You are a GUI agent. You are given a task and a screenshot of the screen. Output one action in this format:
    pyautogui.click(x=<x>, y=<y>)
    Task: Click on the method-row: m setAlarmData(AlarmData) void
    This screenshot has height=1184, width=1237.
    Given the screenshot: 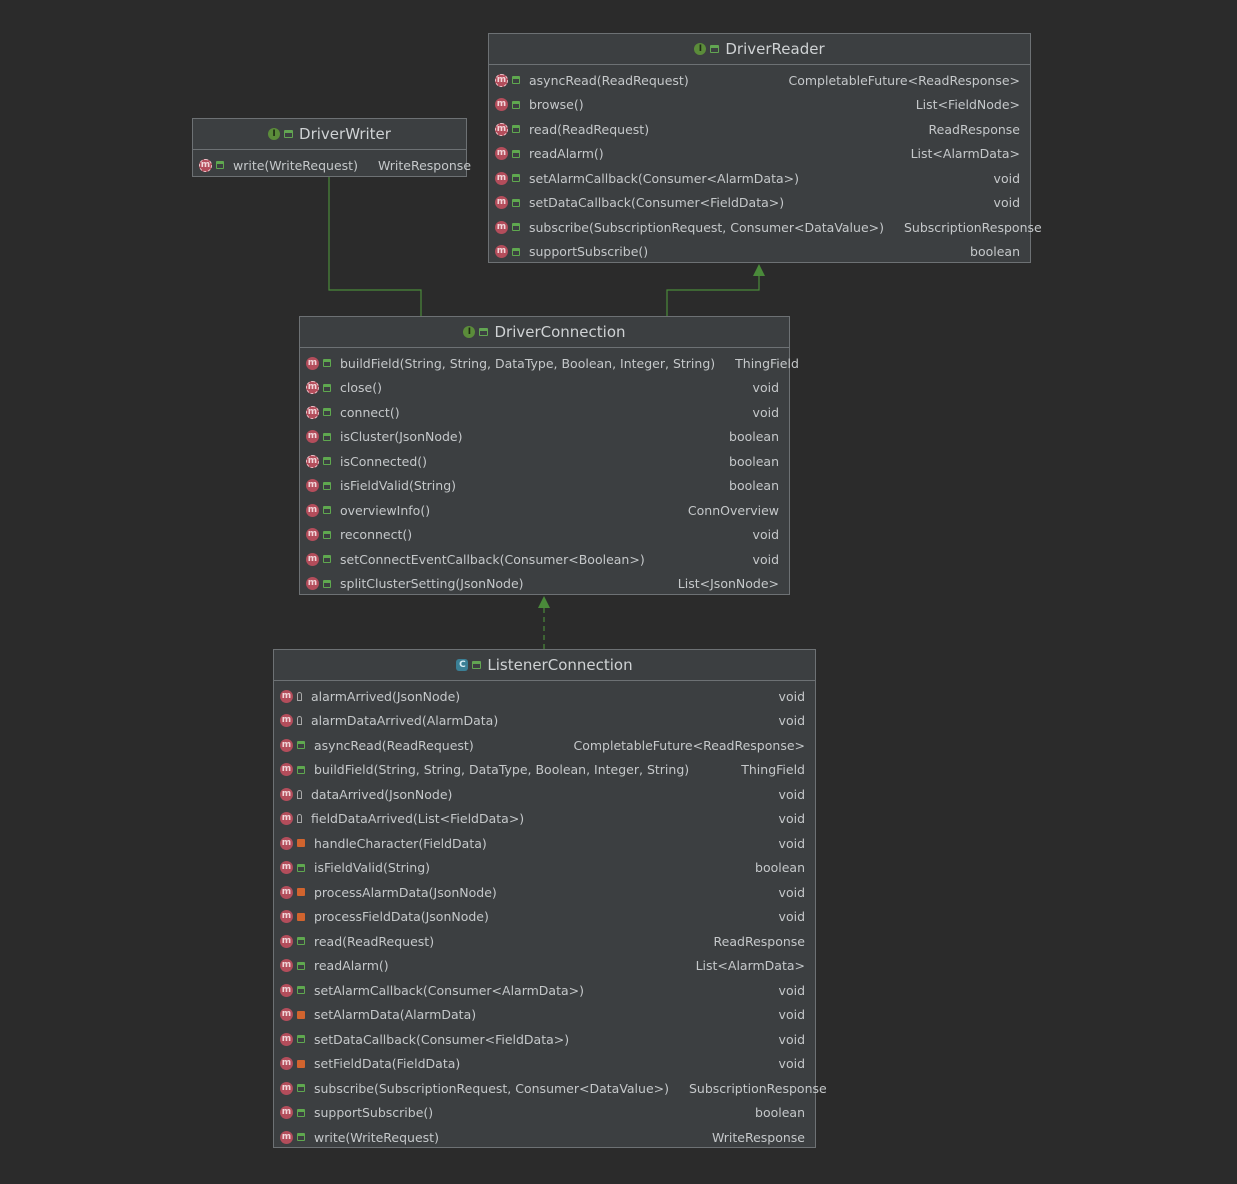 What is the action you would take?
    pyautogui.click(x=544, y=1015)
    